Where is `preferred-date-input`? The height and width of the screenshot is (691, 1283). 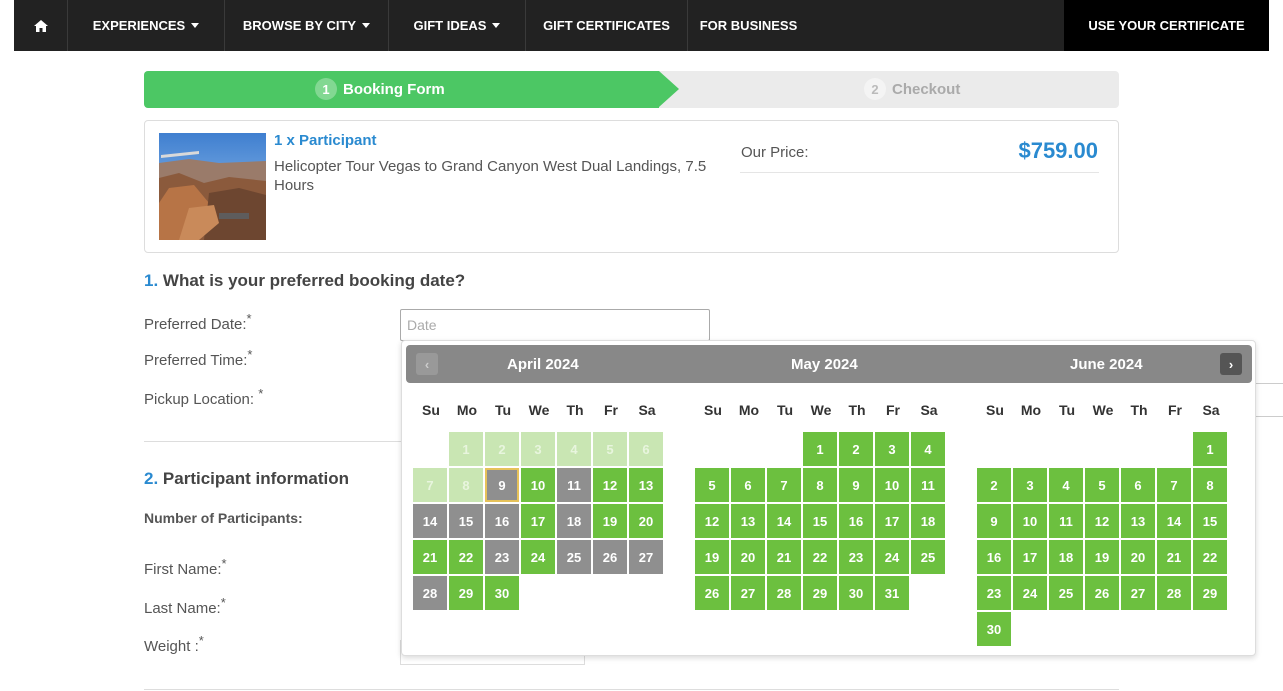
preferred-date-input is located at coordinates (555, 325).